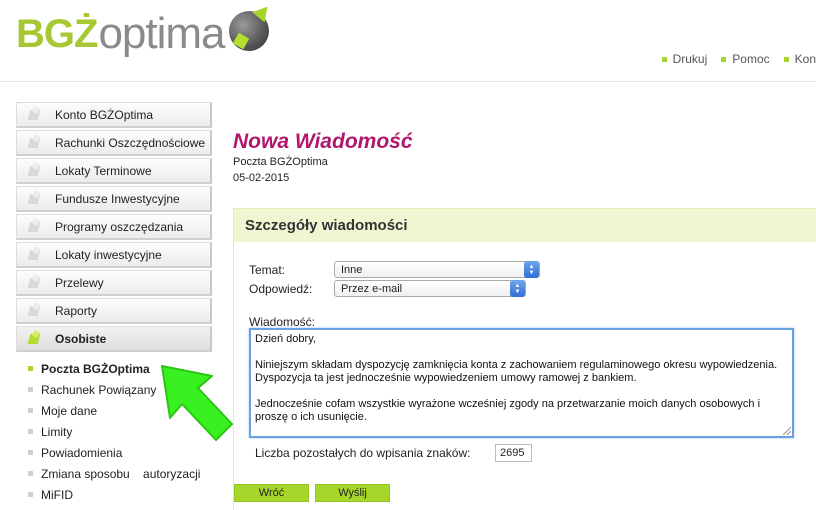 The width and height of the screenshot is (816, 510). Describe the element at coordinates (114, 311) in the screenshot. I see `sidebar-item-raporty: Raporty` at that location.